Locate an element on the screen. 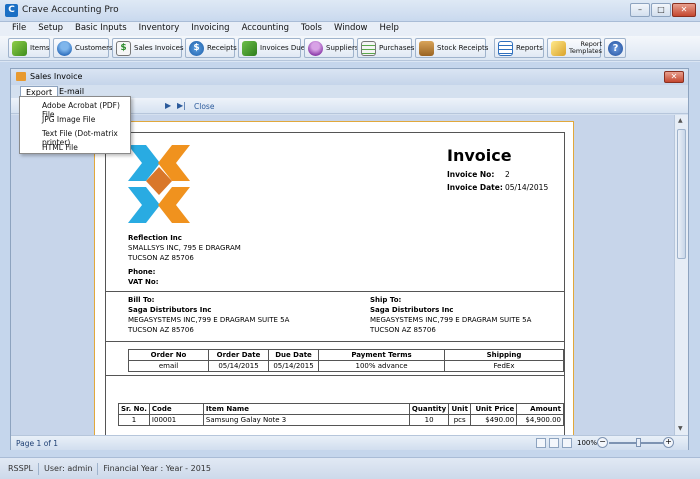 Image resolution: width=700 pixels, height=479 pixels. stock-receipts-button: Stock Receipts is located at coordinates (451, 48).